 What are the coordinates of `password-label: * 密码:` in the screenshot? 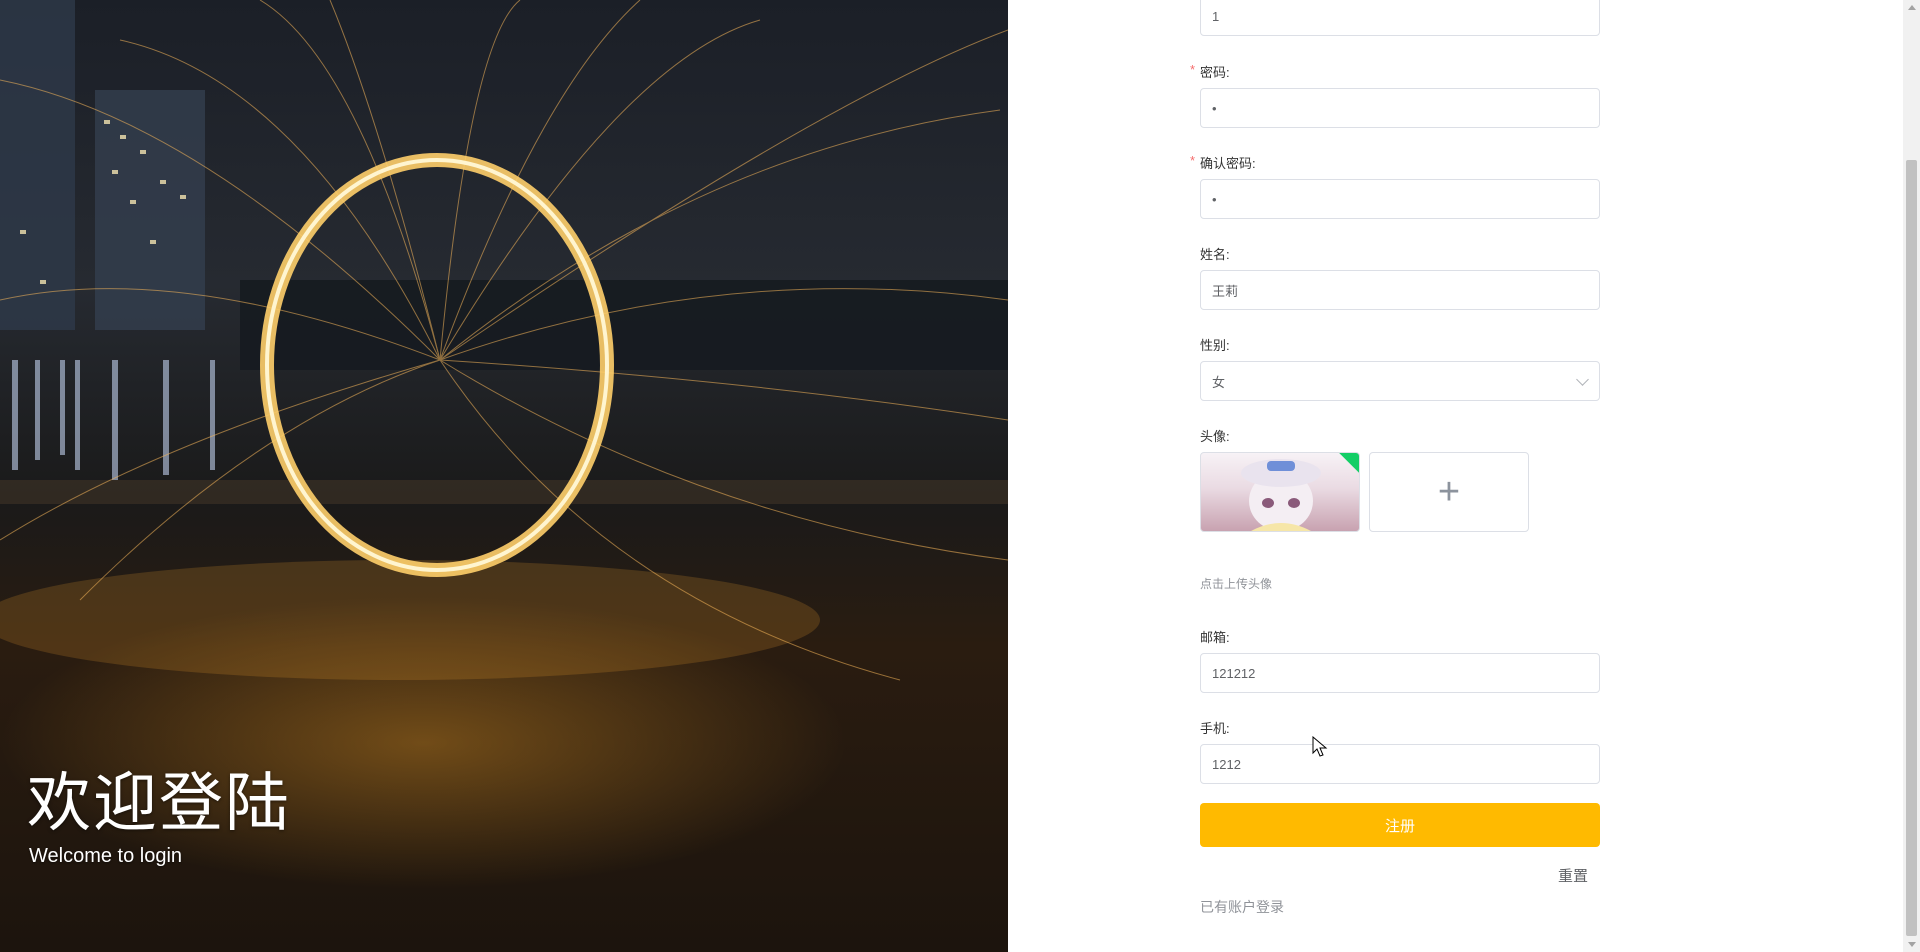 It's located at (1210, 71).